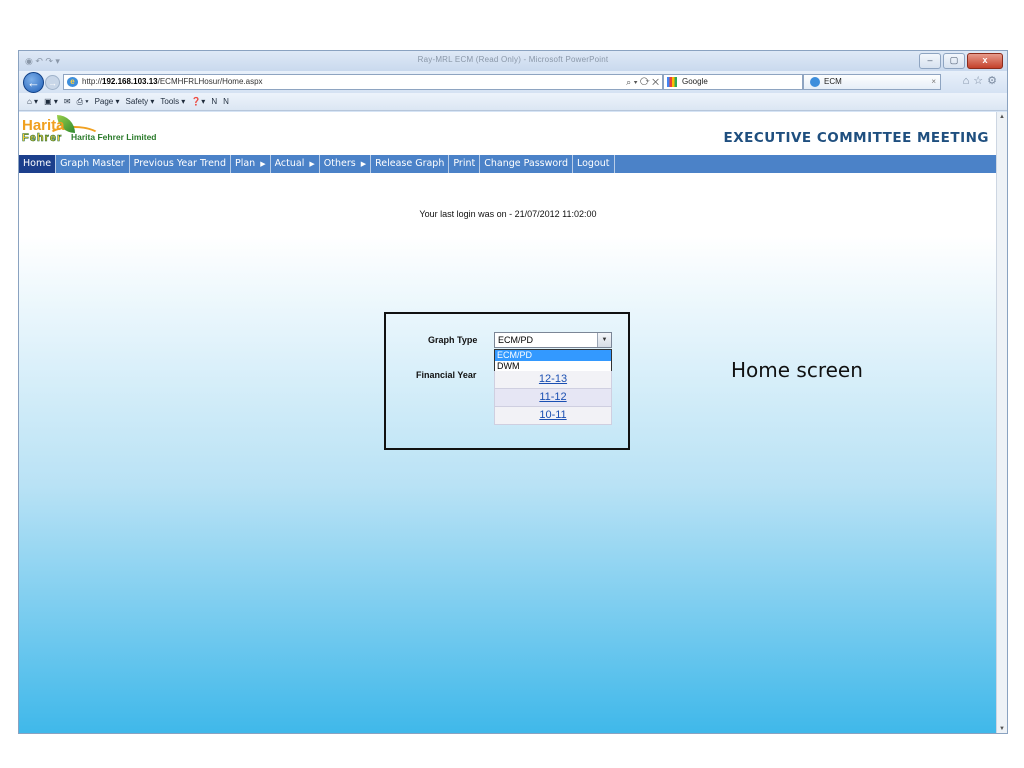  What do you see at coordinates (32, 101) in the screenshot?
I see `command-item: ⌂ ▾` at bounding box center [32, 101].